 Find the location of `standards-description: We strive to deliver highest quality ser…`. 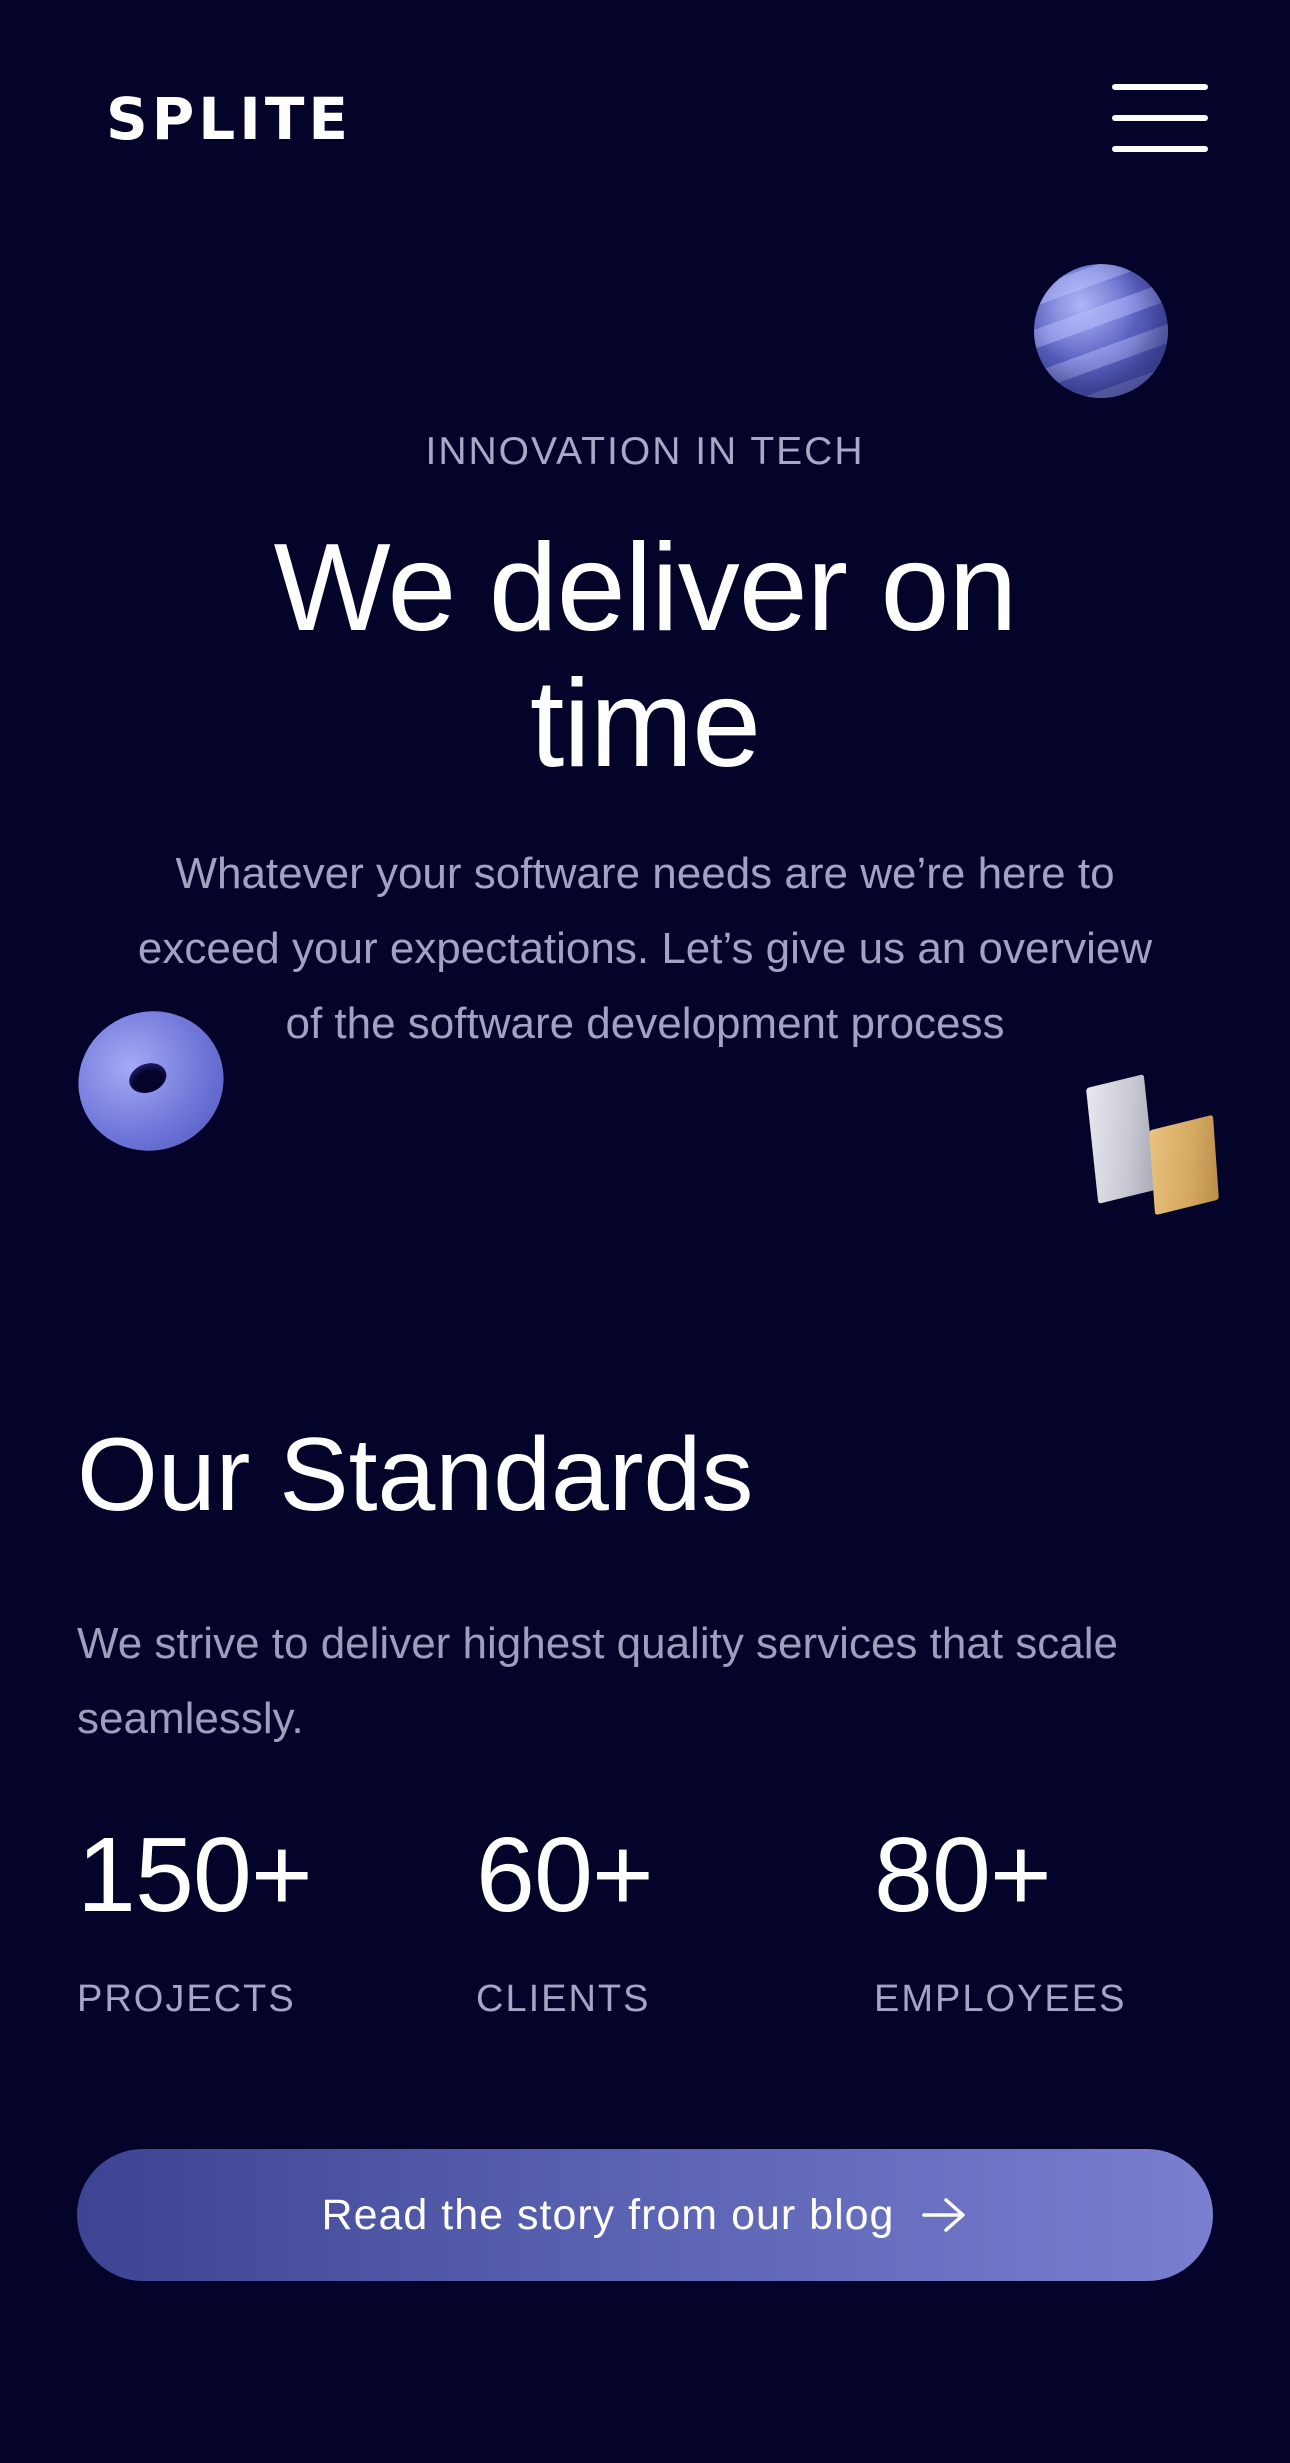

standards-description: We strive to deliver highest quality ser… is located at coordinates (597, 1681).